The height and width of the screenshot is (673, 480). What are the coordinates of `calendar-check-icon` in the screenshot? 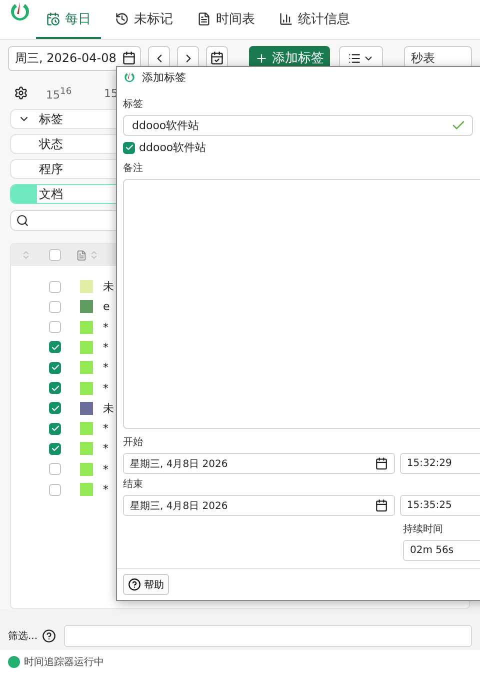 It's located at (217, 58).